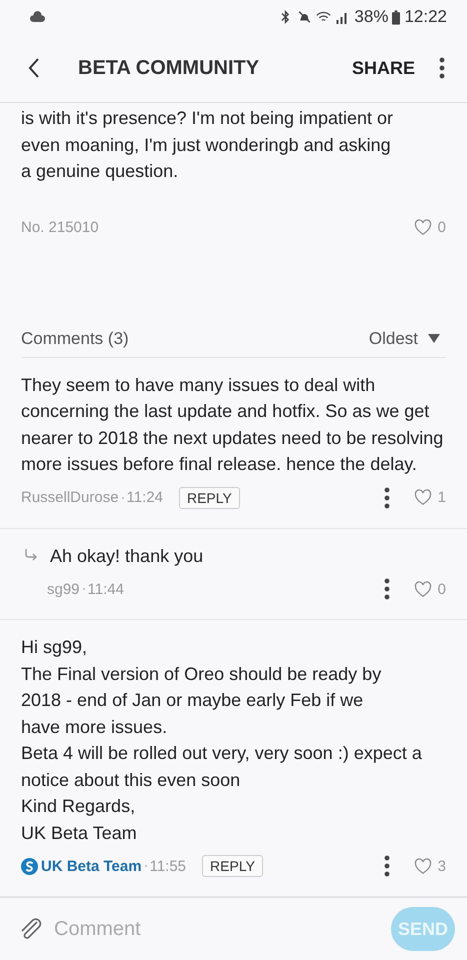  Describe the element at coordinates (434, 338) in the screenshot. I see `dropdown-icon` at that location.